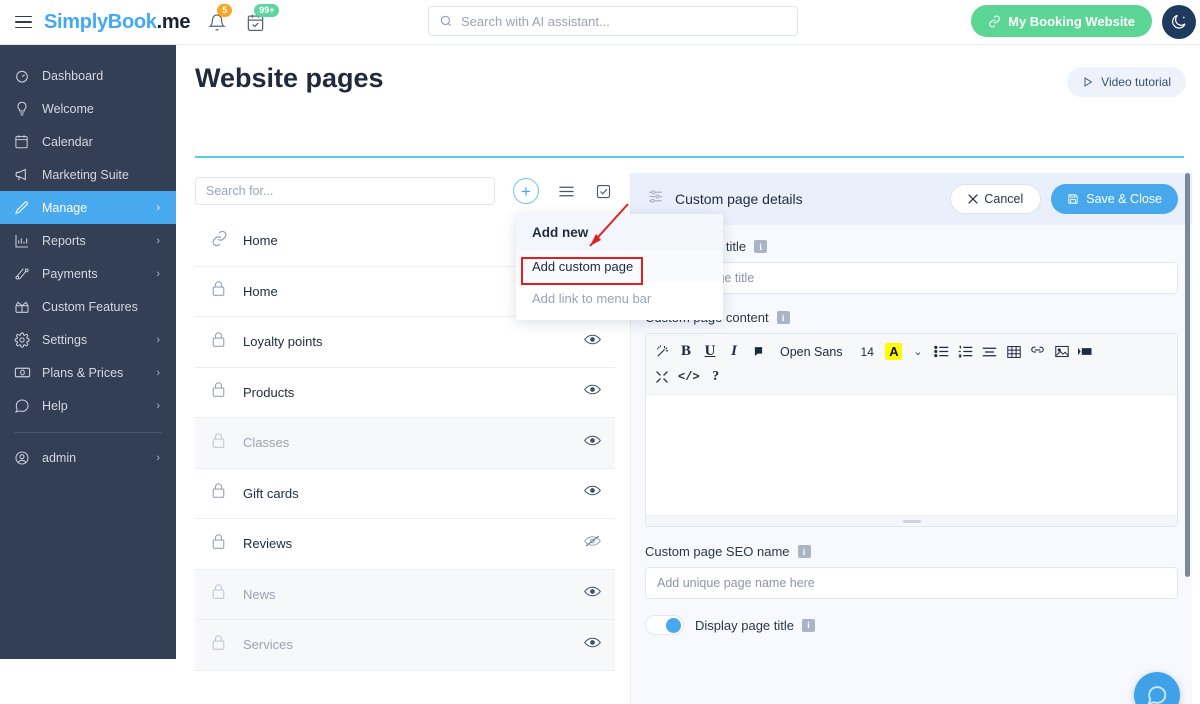 The image size is (1200, 704). I want to click on sidebar-item-reports: Reports ›, so click(88, 240).